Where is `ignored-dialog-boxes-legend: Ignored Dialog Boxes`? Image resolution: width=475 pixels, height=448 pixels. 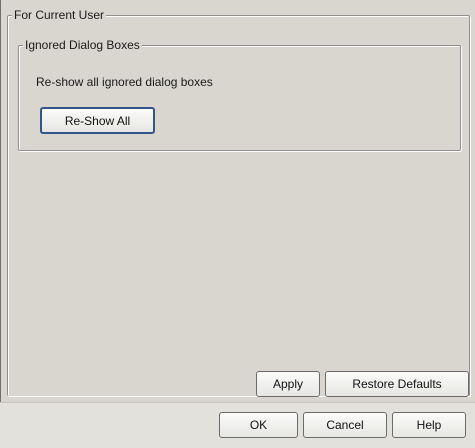
ignored-dialog-boxes-legend: Ignored Dialog Boxes is located at coordinates (82, 45).